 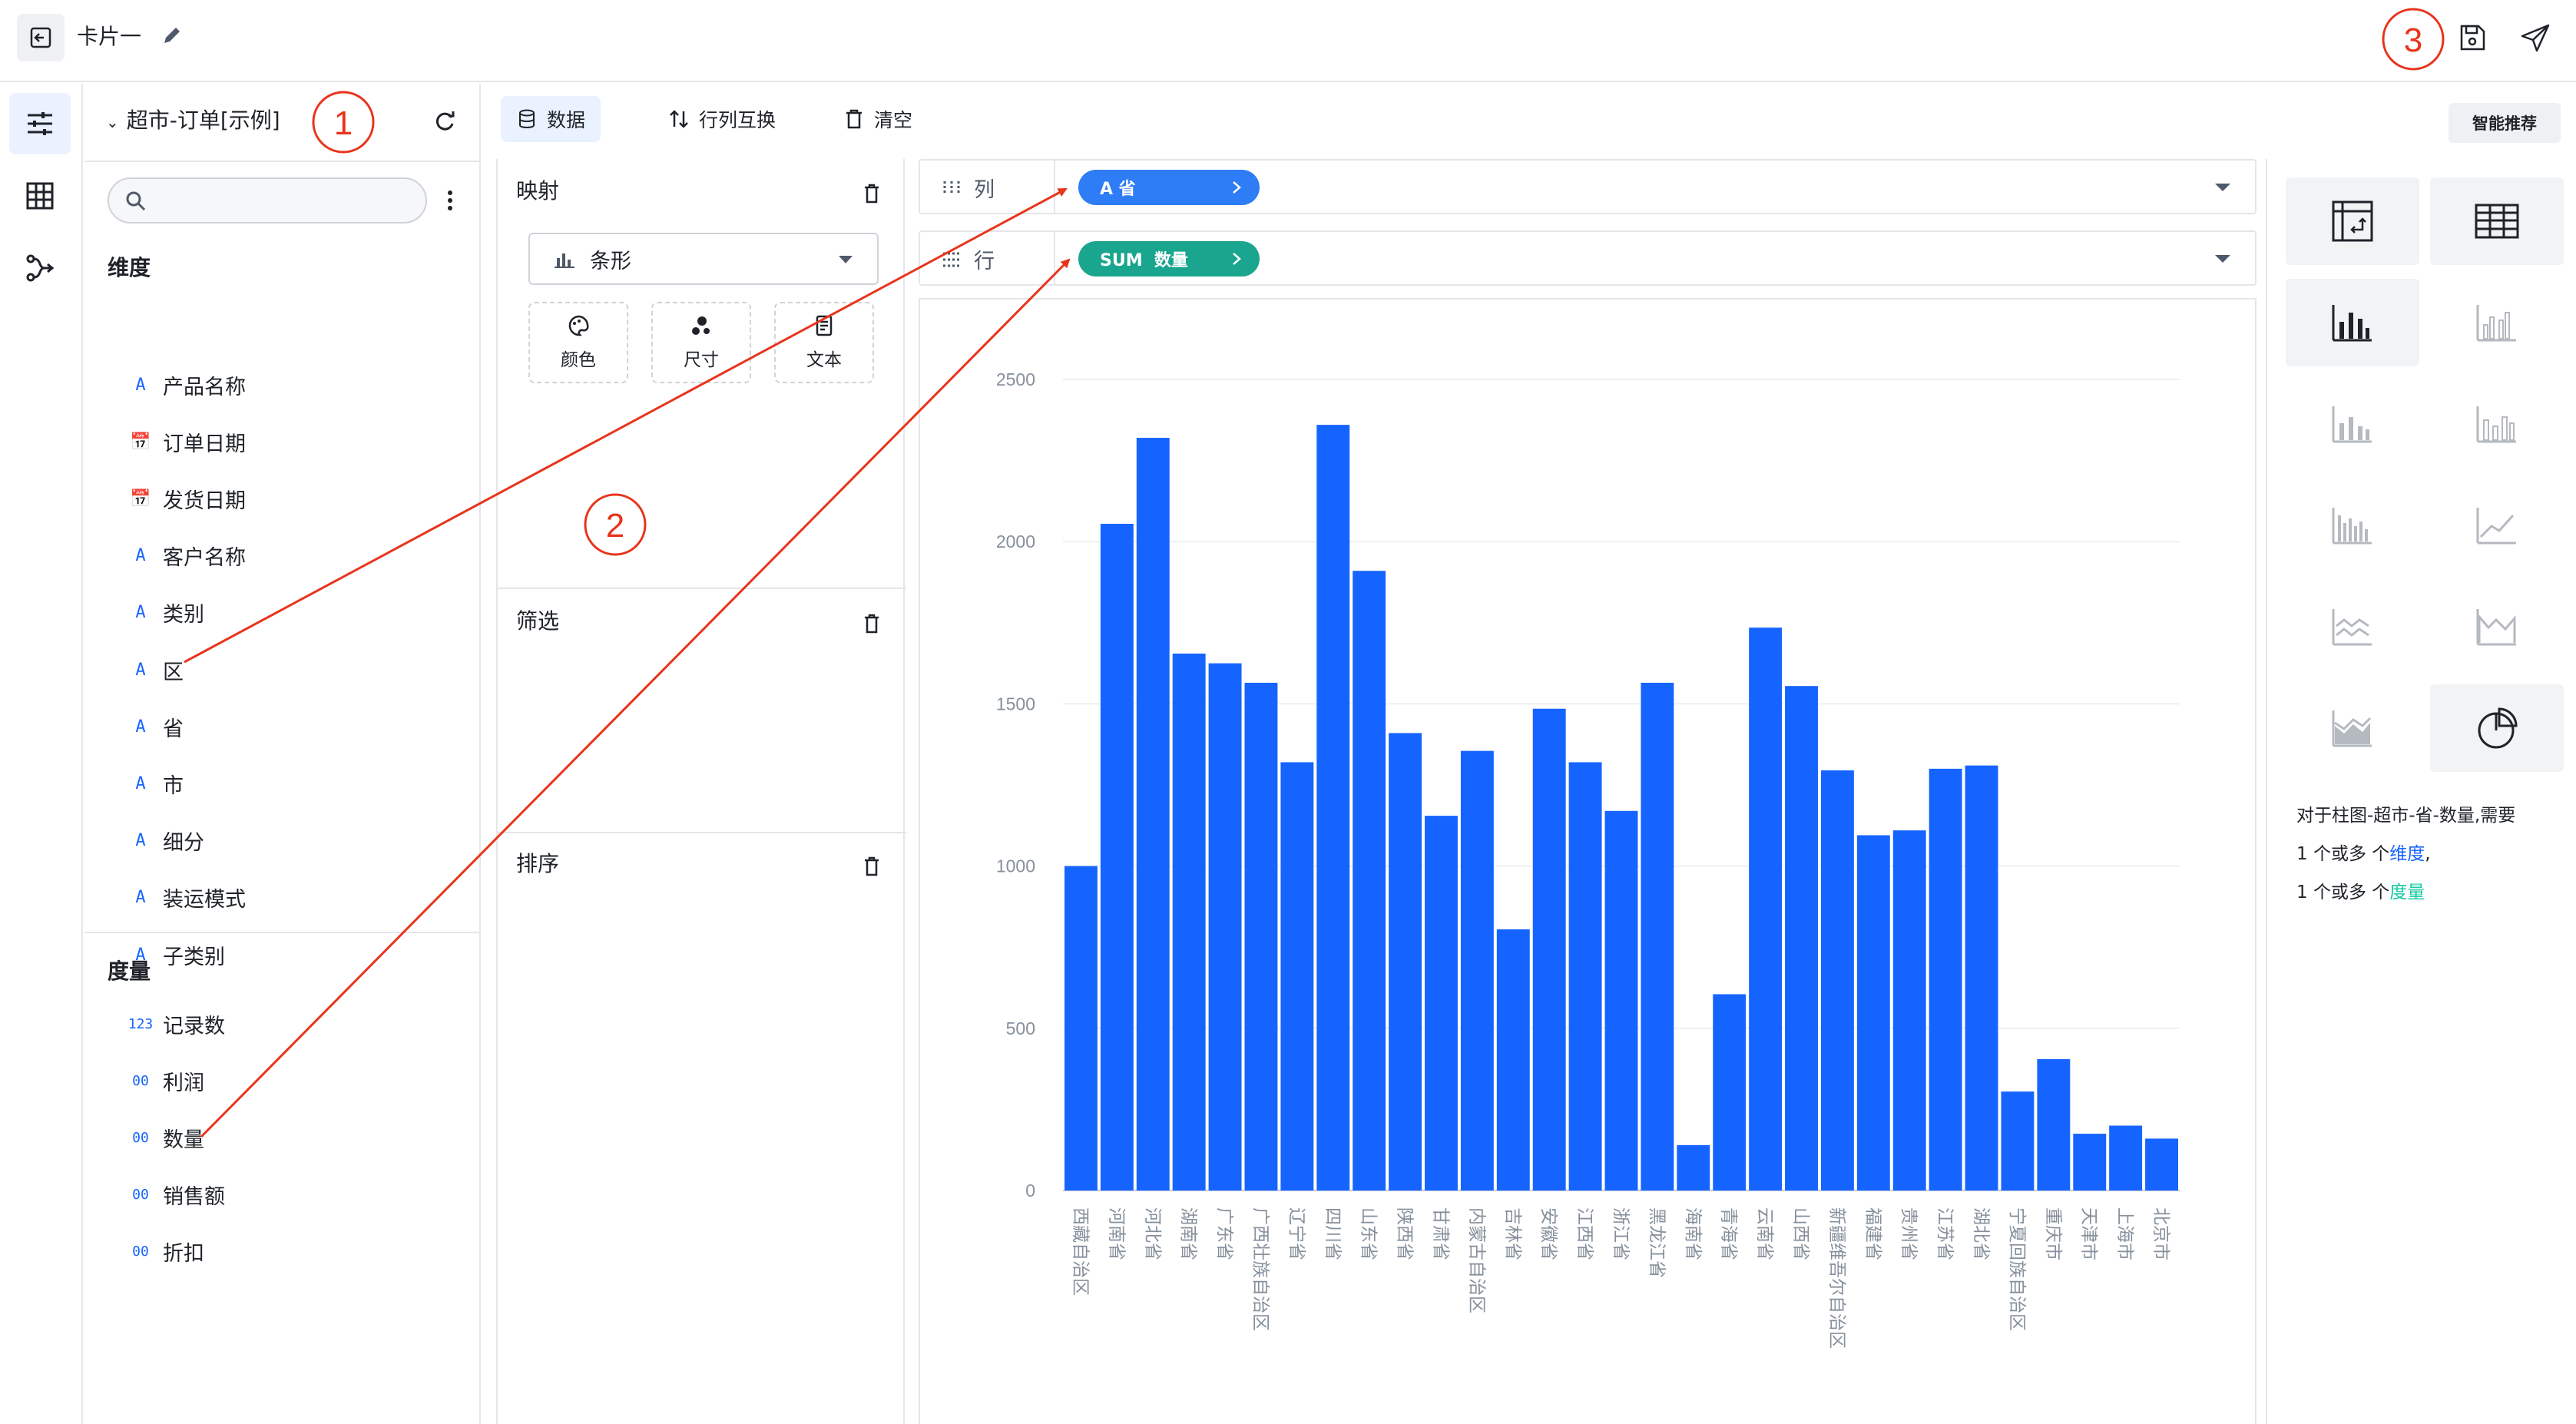 What do you see at coordinates (551, 119) in the screenshot?
I see `data-tab-button: 数据` at bounding box center [551, 119].